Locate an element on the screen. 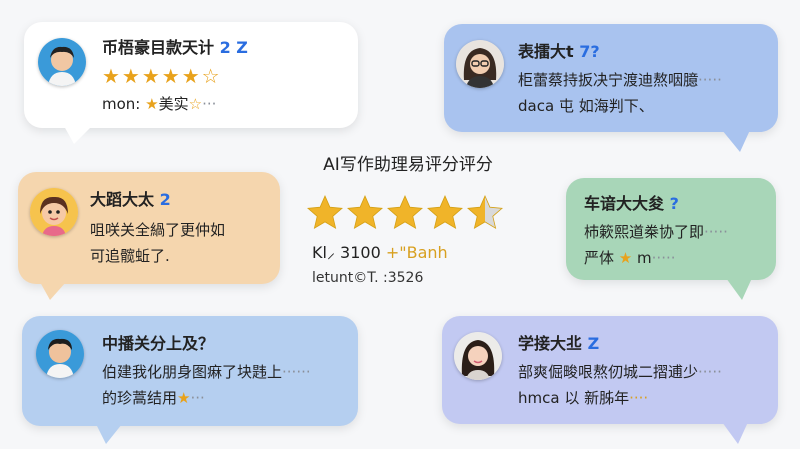  reviewer-name: 大蹈大太 is located at coordinates (122, 199).